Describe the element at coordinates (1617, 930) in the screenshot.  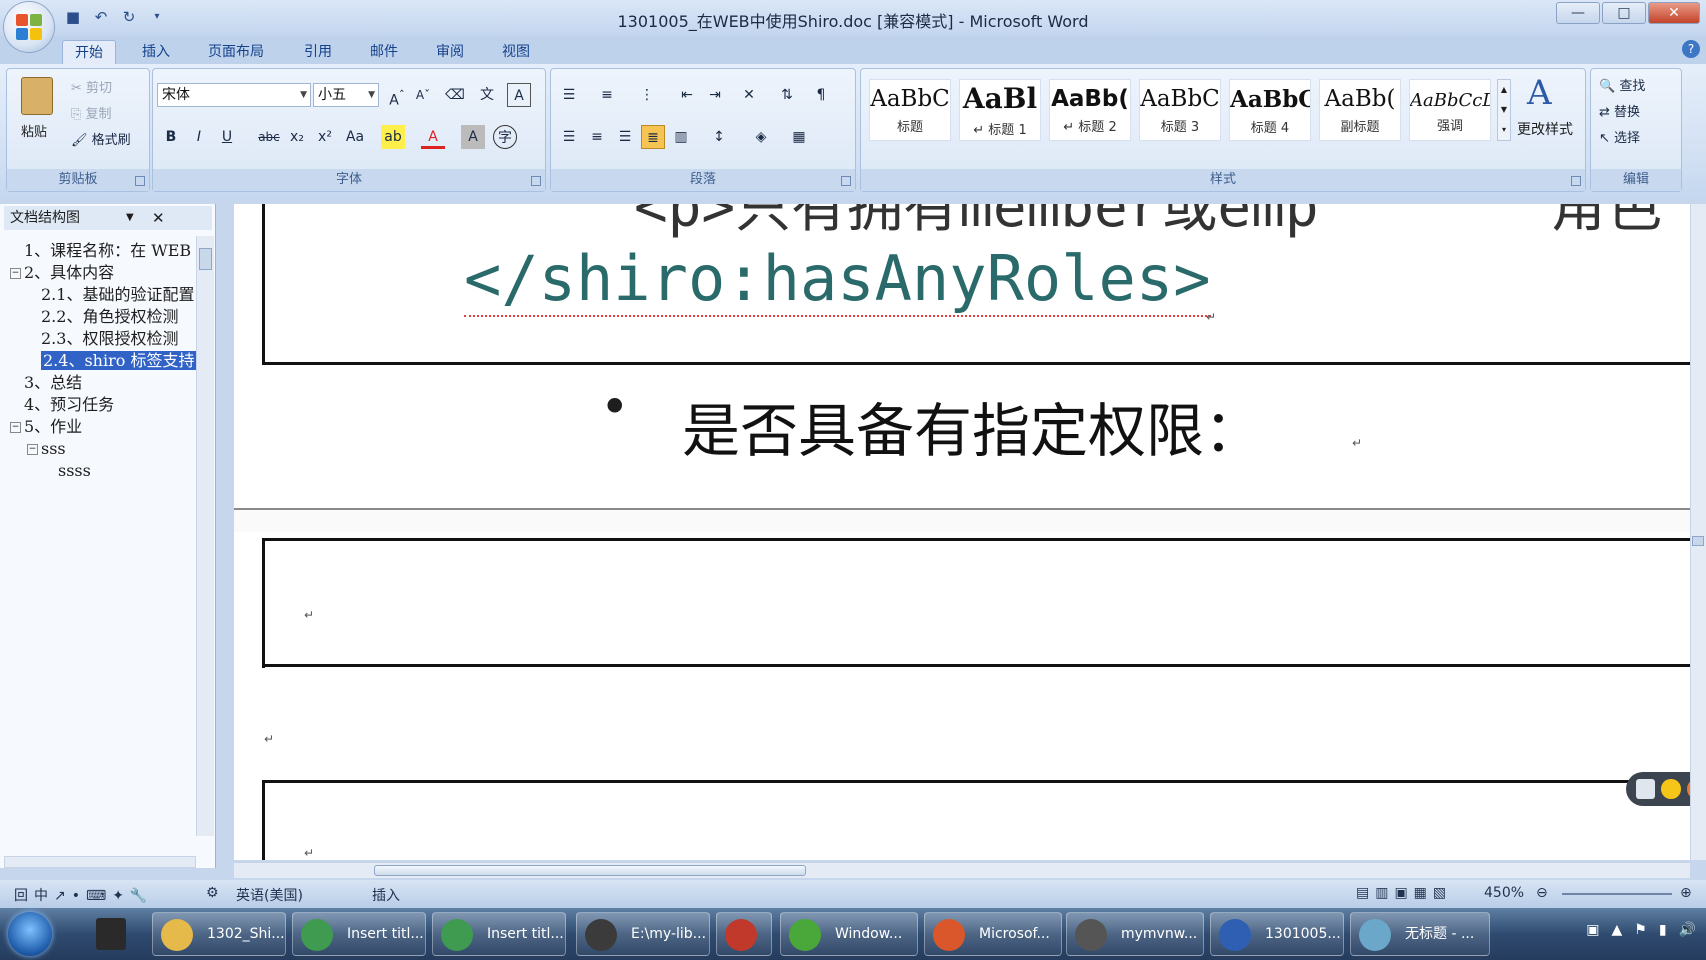
I see `tray-expand-icon: ▲` at that location.